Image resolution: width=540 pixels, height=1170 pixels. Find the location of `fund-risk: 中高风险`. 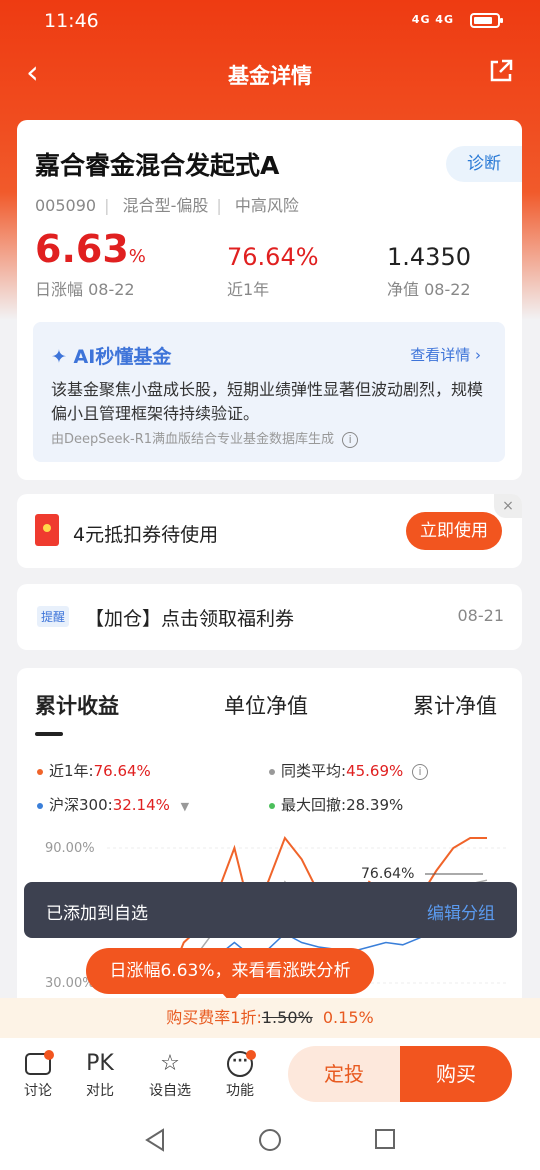

fund-risk: 中高风险 is located at coordinates (266, 205).